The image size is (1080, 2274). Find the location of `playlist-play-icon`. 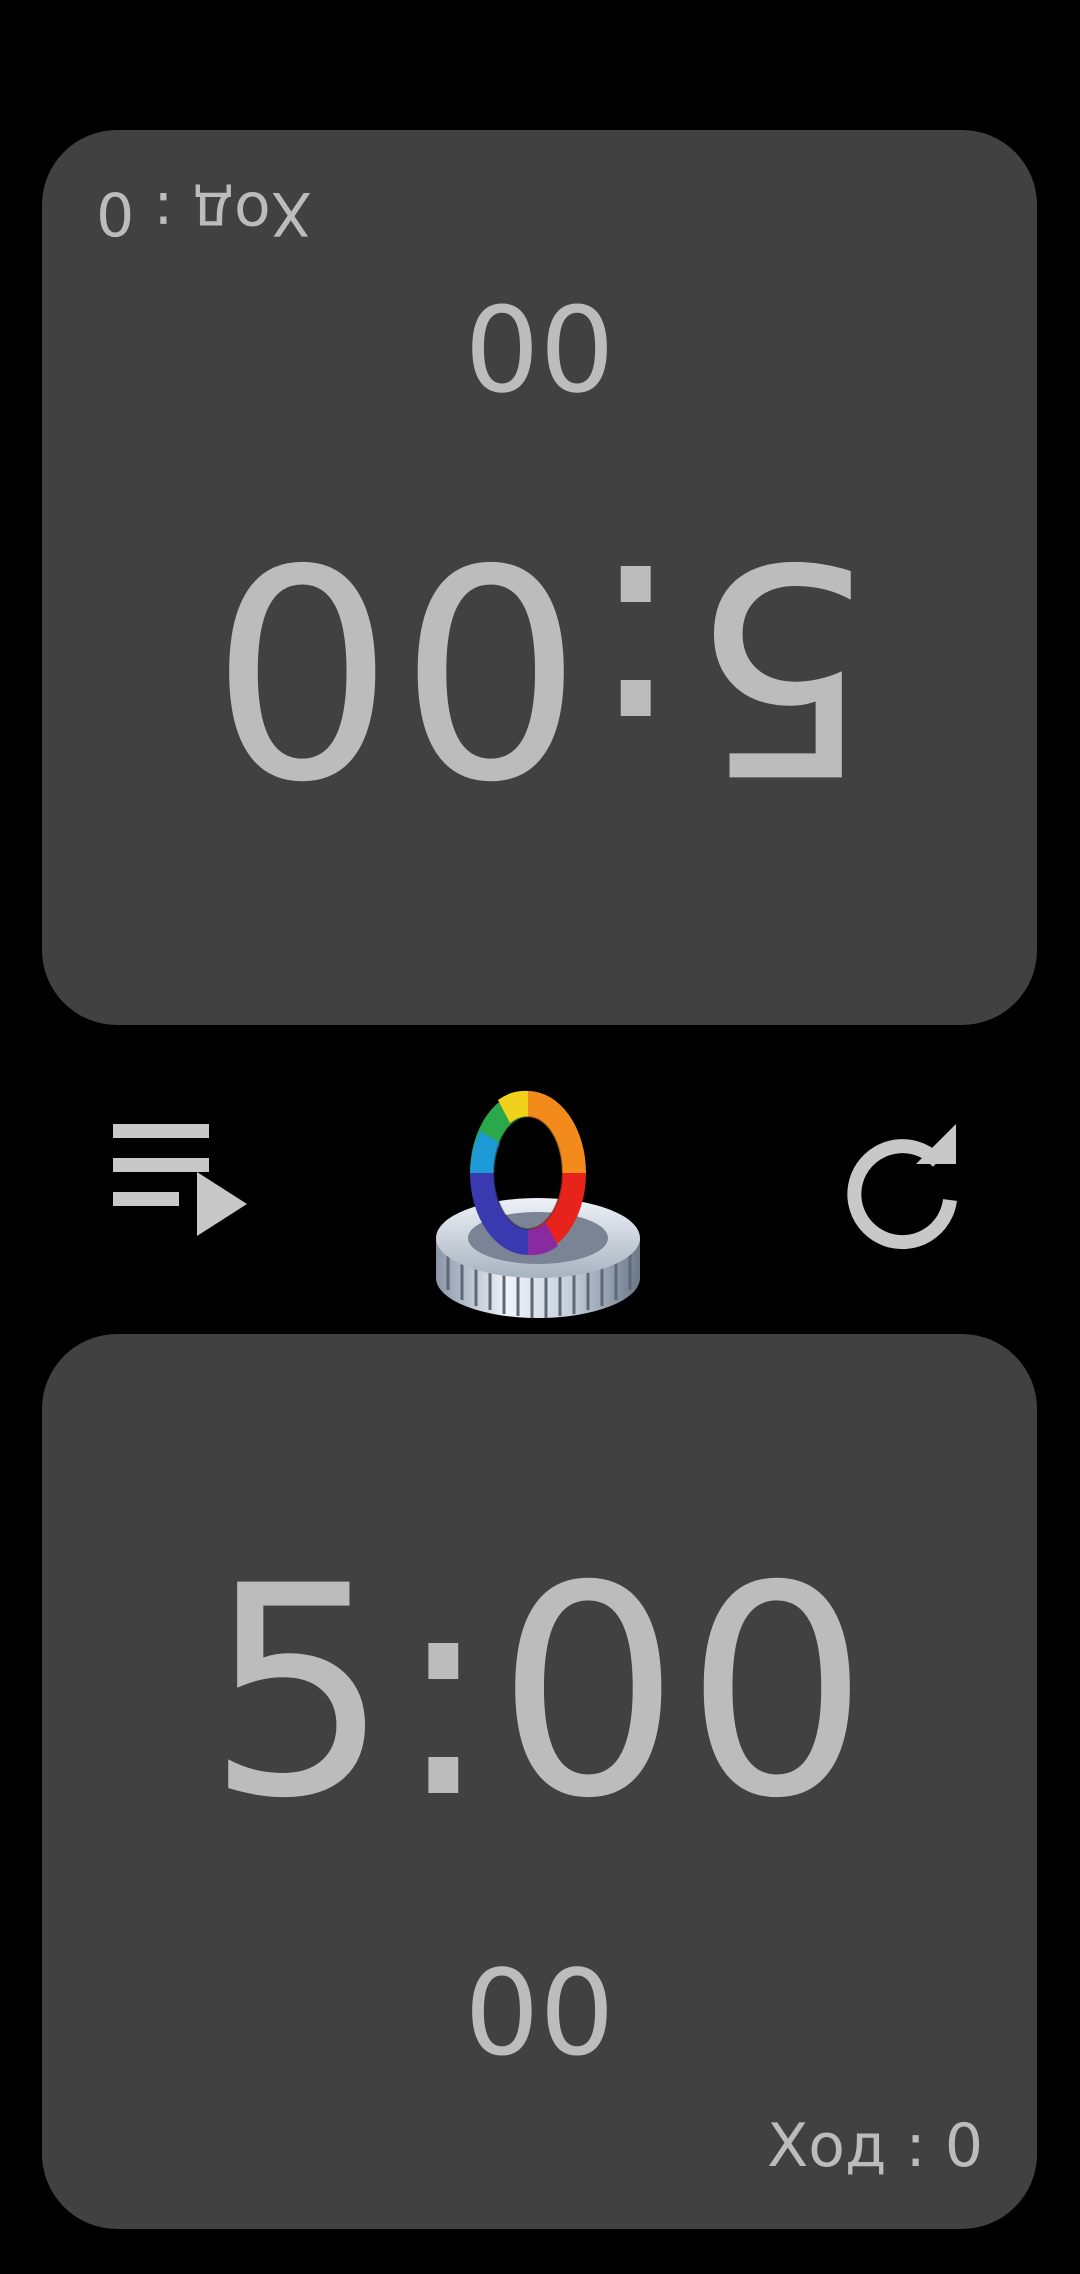

playlist-play-icon is located at coordinates (180, 1180).